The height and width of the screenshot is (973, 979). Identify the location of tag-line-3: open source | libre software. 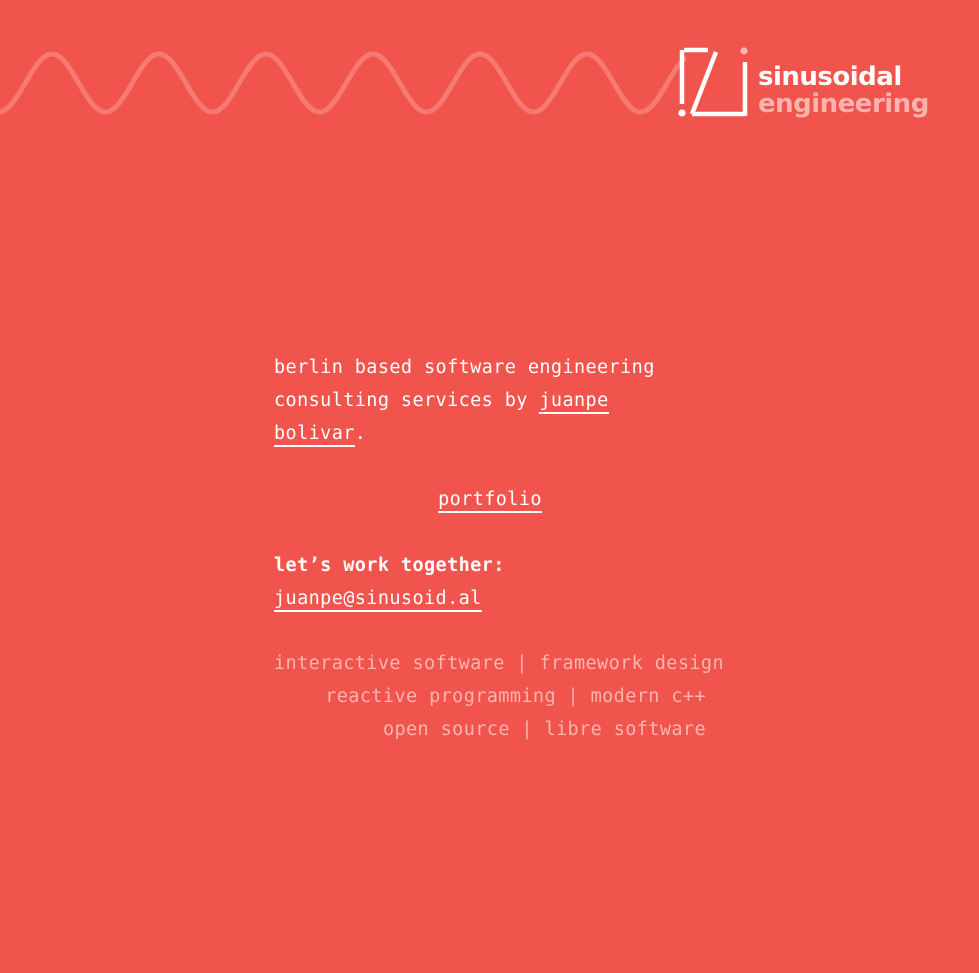
(544, 729).